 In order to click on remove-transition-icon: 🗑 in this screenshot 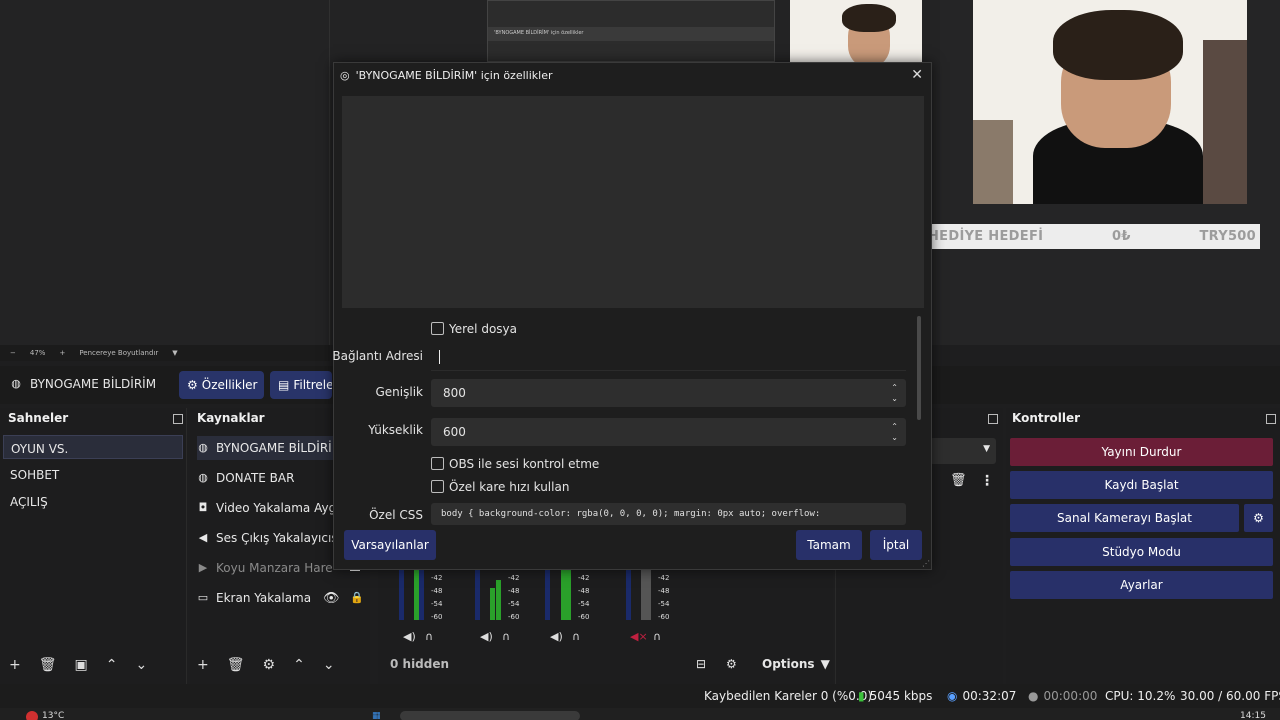, I will do `click(958, 480)`.